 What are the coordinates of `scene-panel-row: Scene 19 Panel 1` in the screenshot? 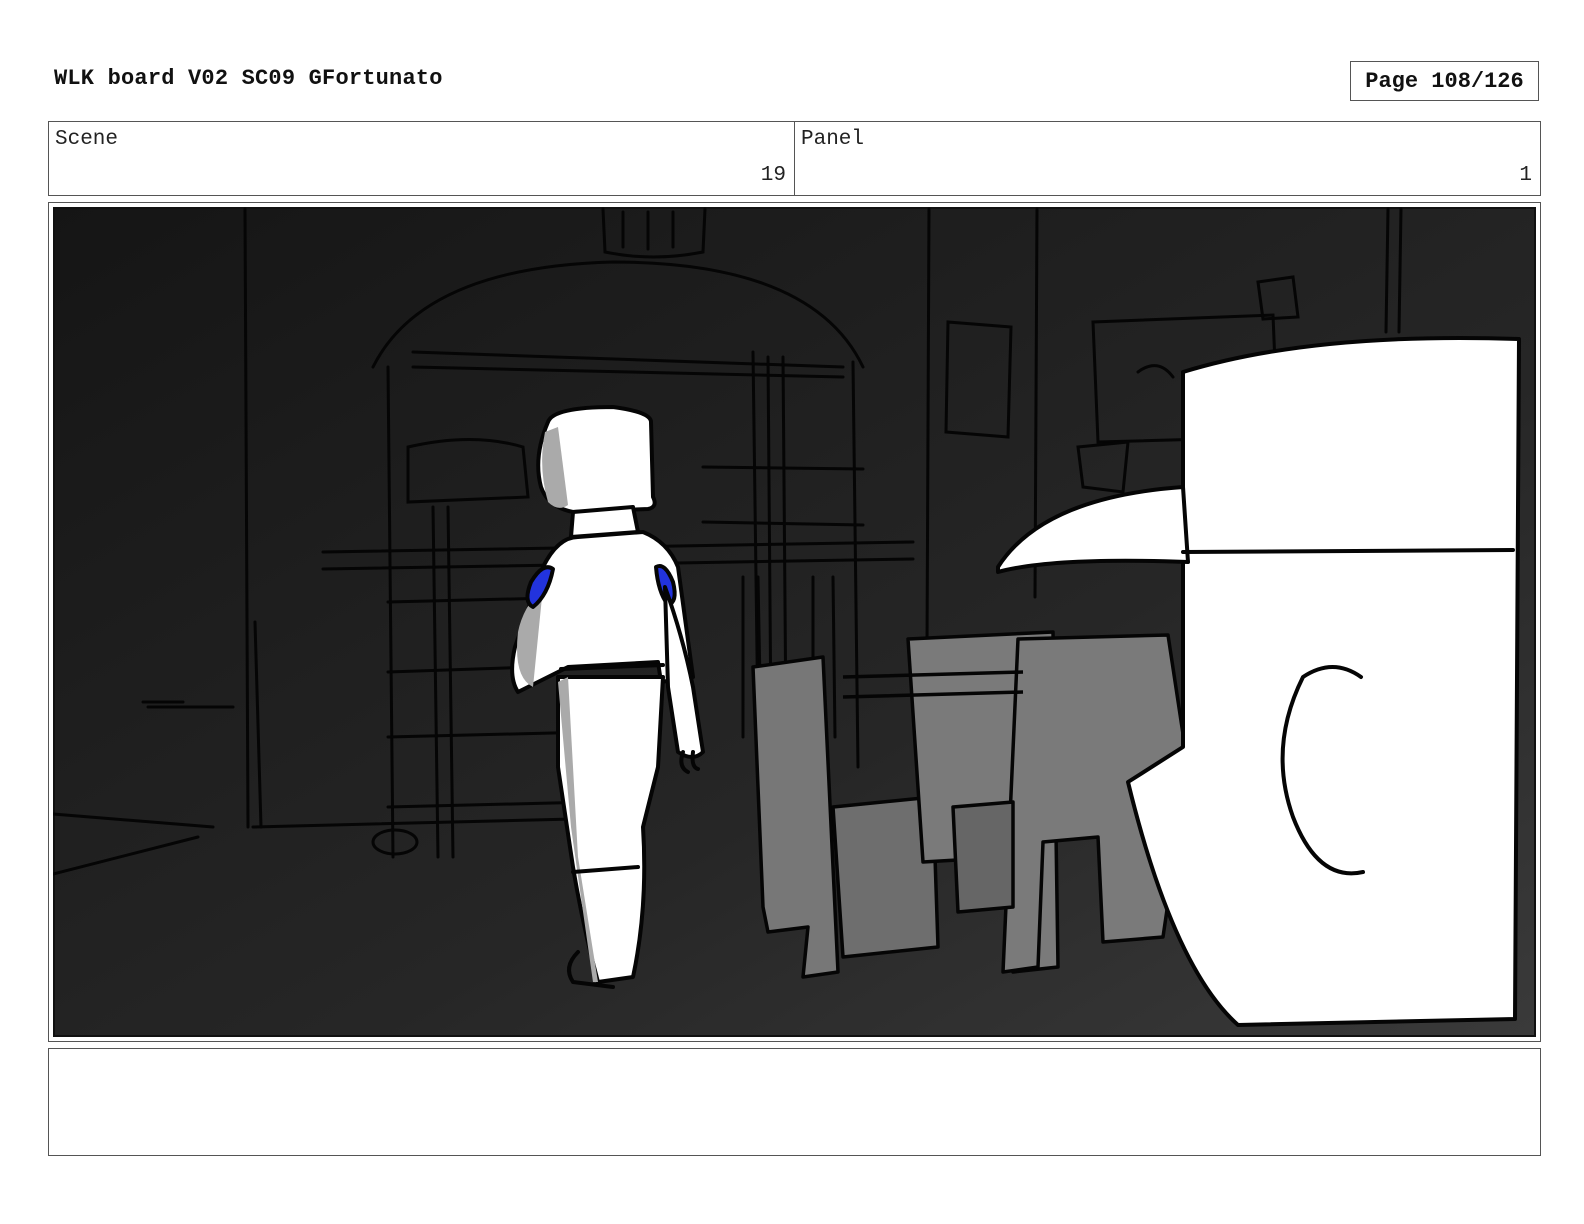 It's located at (794, 158).